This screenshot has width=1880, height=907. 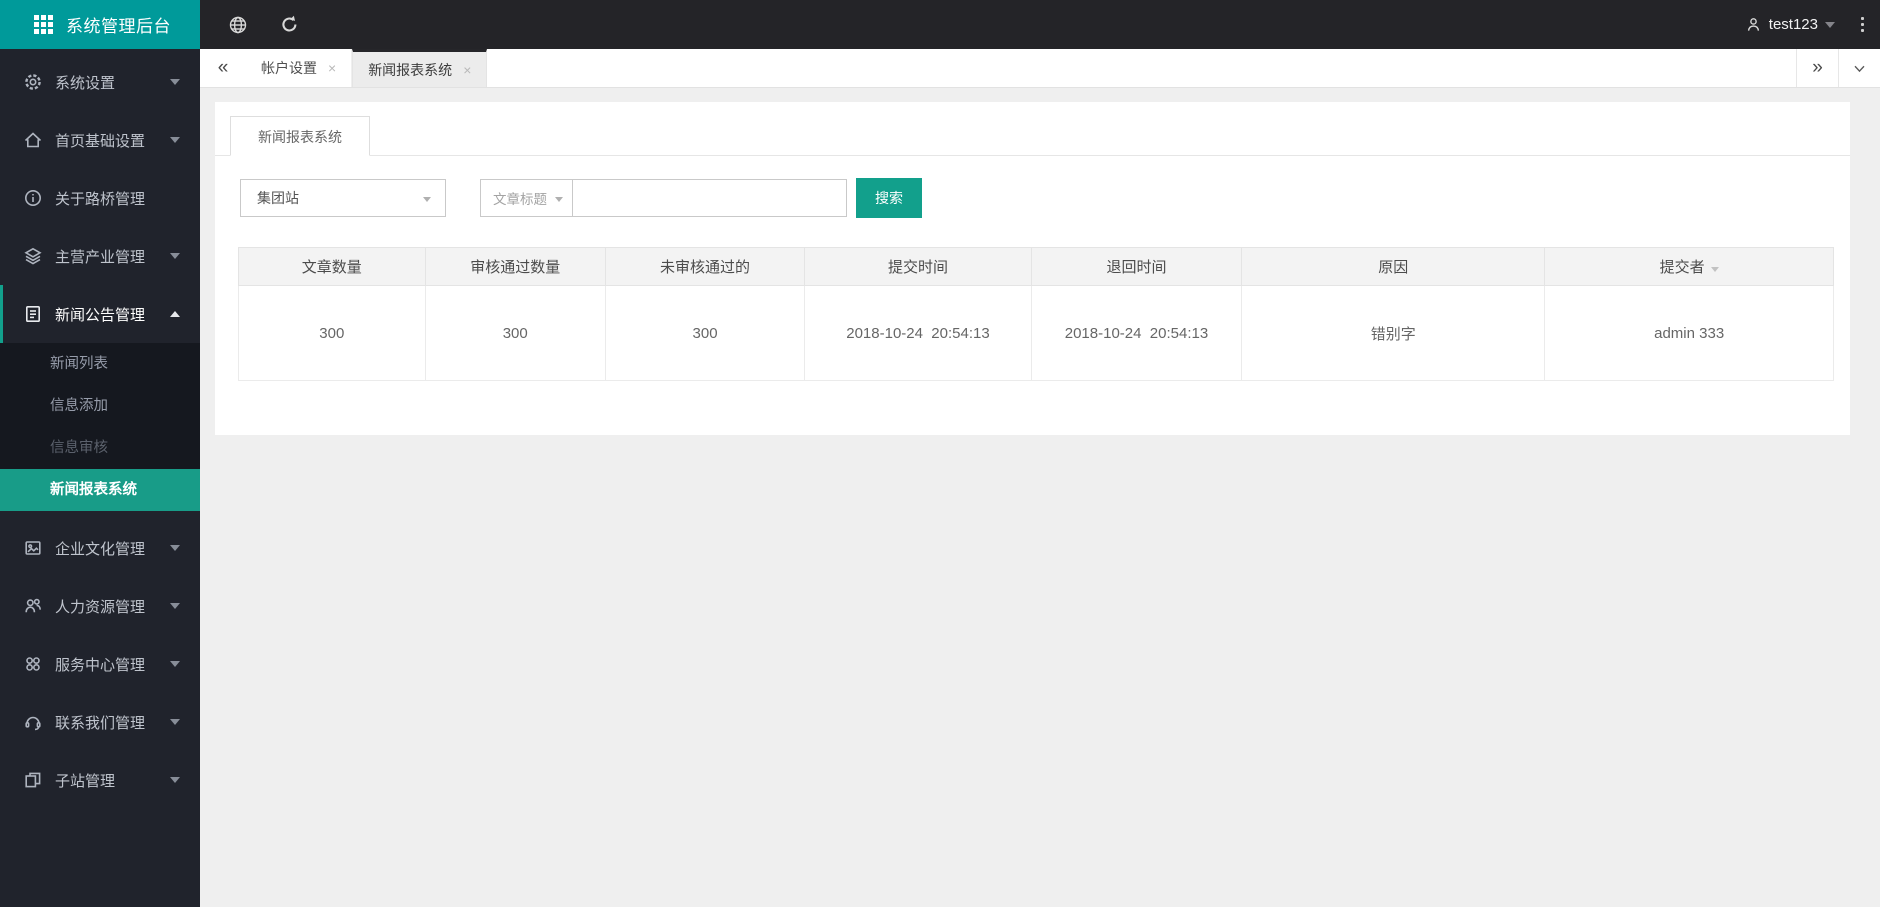 I want to click on cell-return-time: 2018-10-24 20:54:13, so click(x=1136, y=333).